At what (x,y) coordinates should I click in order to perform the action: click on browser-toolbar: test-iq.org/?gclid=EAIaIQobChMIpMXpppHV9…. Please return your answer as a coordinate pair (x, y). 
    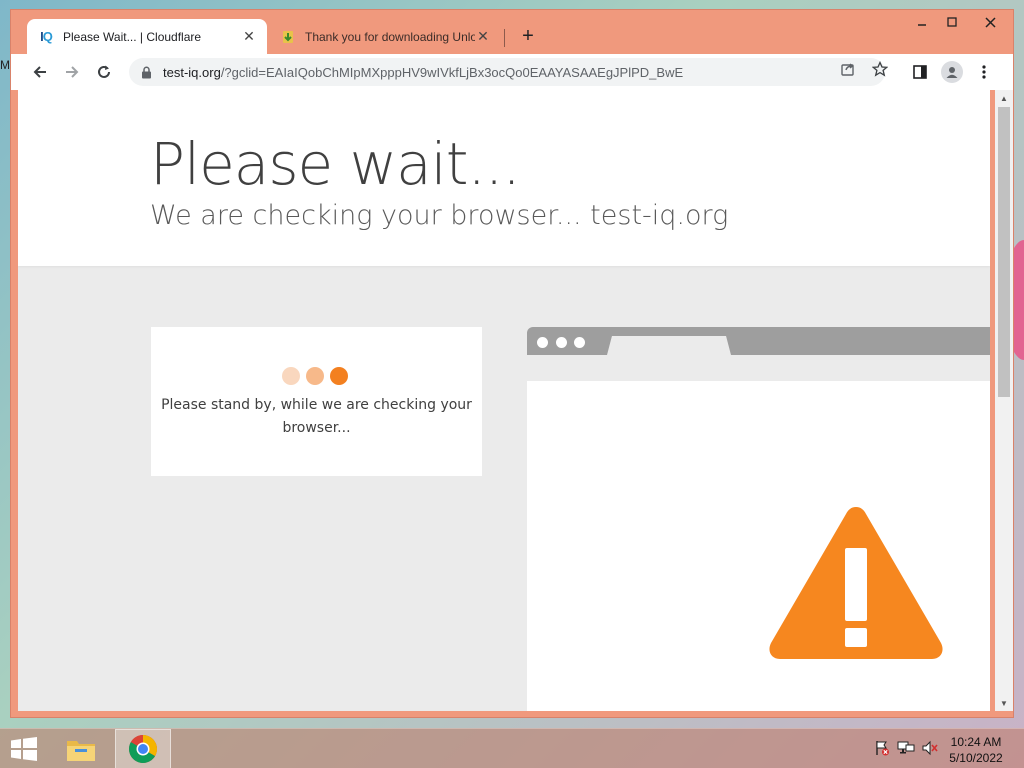
    Looking at the image, I should click on (512, 72).